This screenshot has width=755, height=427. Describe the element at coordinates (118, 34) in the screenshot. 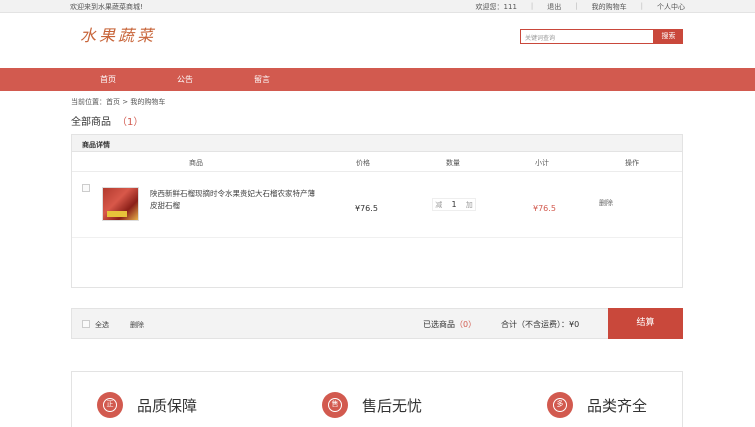

I see `site-logo: 水果蔬菜` at that location.